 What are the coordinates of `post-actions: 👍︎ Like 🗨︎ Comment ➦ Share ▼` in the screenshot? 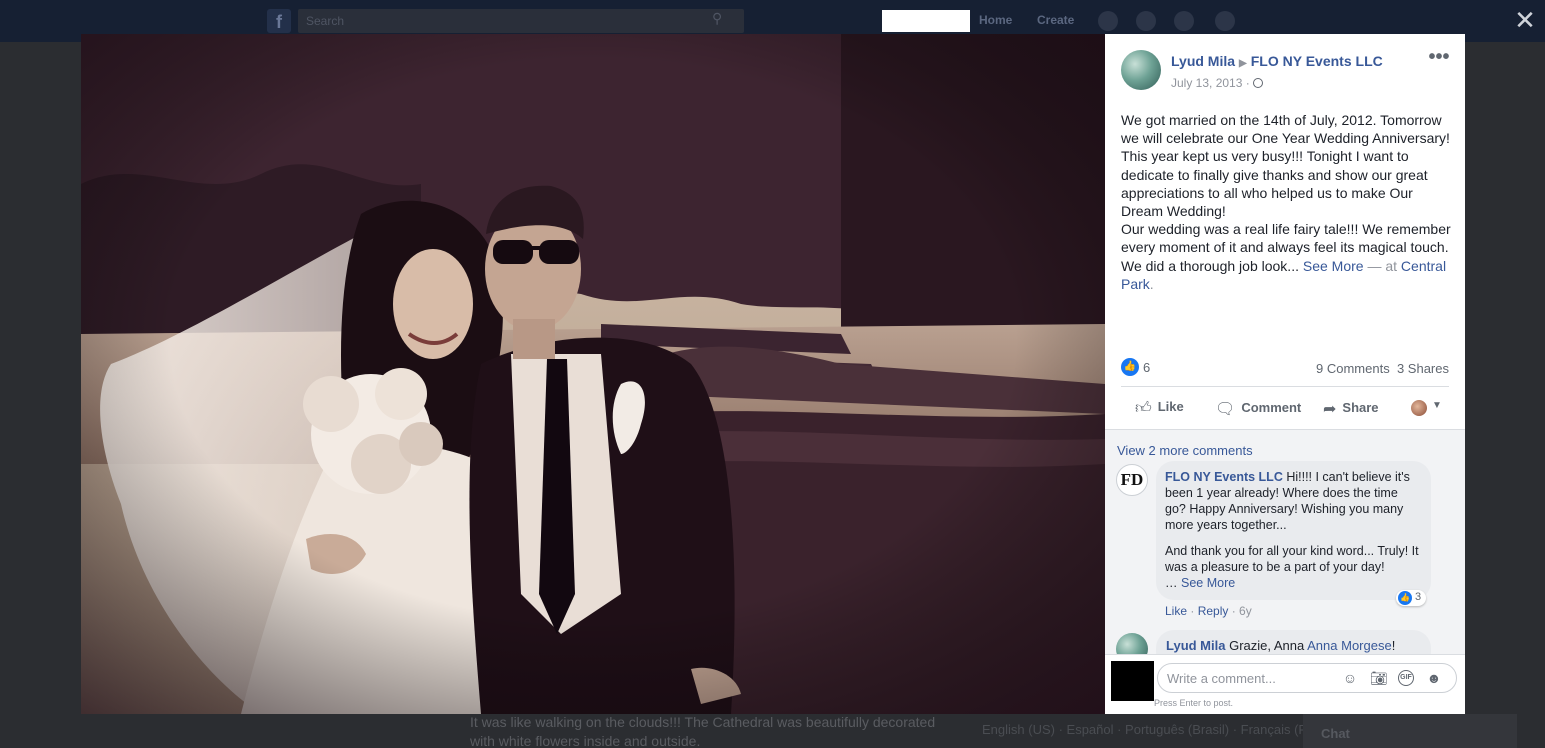 It's located at (1287, 409).